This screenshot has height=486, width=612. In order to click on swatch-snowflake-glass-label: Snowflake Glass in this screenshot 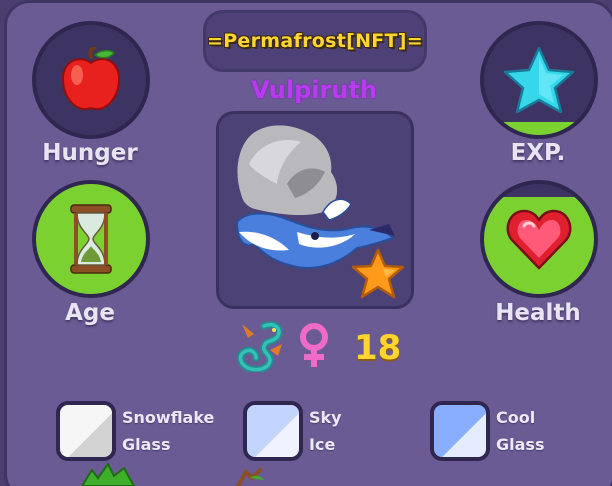, I will do `click(168, 431)`.